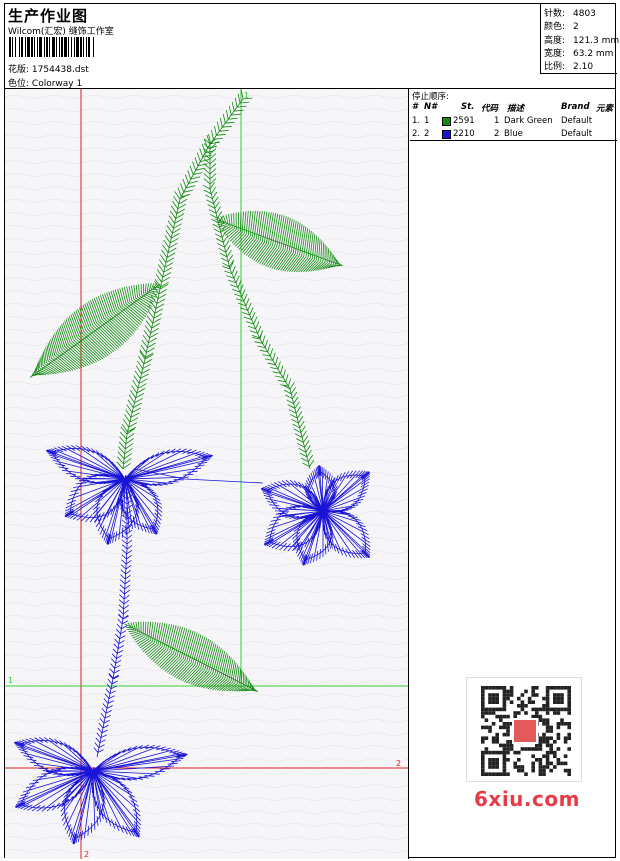  Describe the element at coordinates (577, 121) in the screenshot. I see `row-brand: Default` at that location.